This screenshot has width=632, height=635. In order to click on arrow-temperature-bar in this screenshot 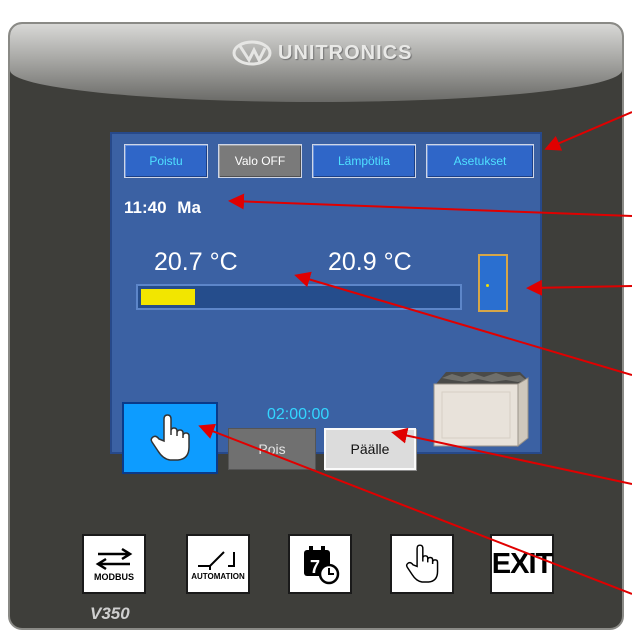, I will do `click(463, 323)`.